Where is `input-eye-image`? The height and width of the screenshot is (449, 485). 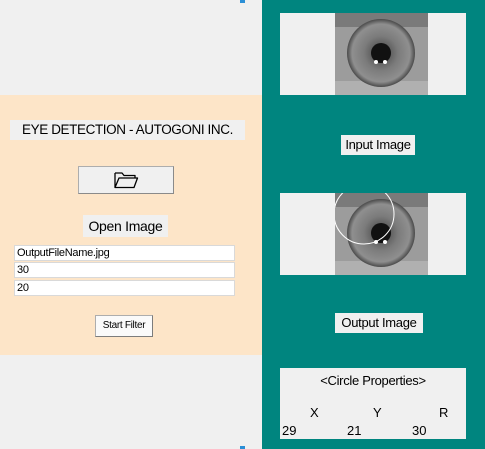
input-eye-image is located at coordinates (381, 54).